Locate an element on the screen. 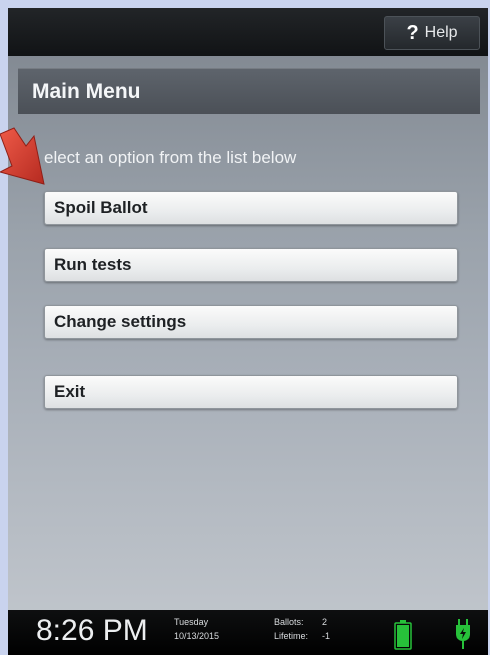  ballots-count: 2 is located at coordinates (325, 622).